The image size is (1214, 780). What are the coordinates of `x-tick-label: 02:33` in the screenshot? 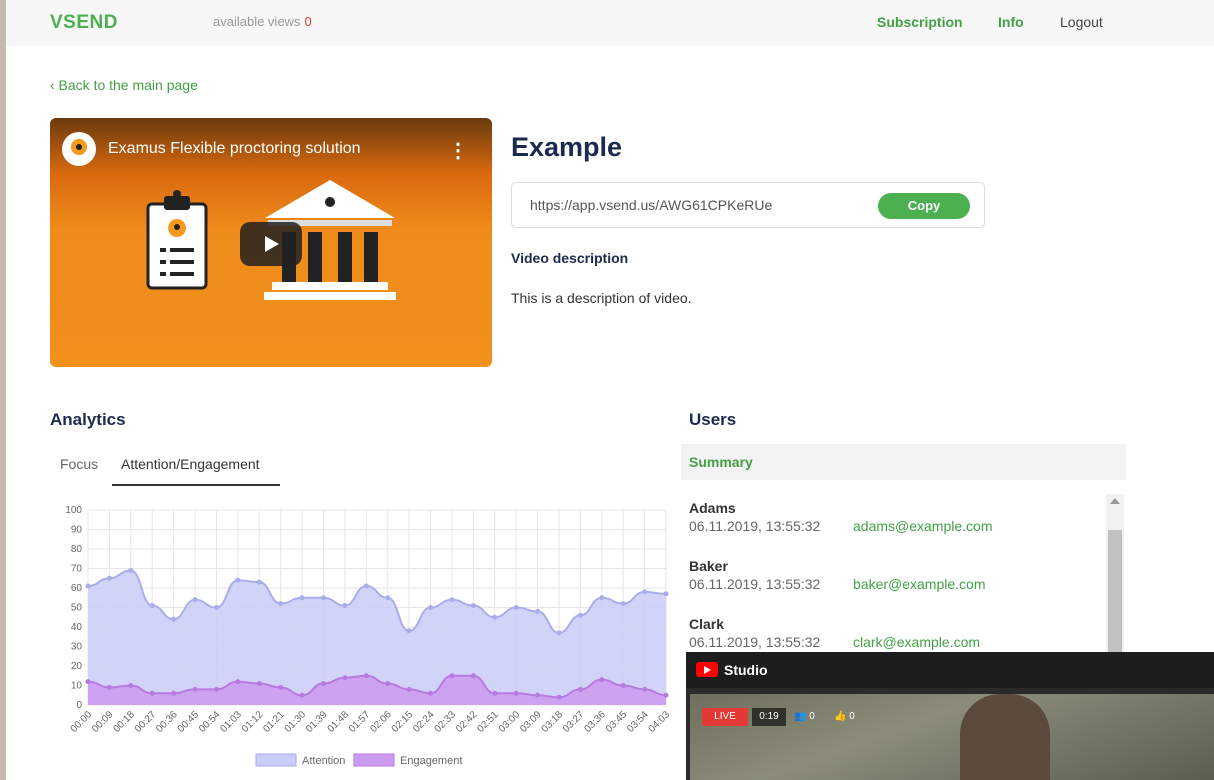 It's located at (446, 722).